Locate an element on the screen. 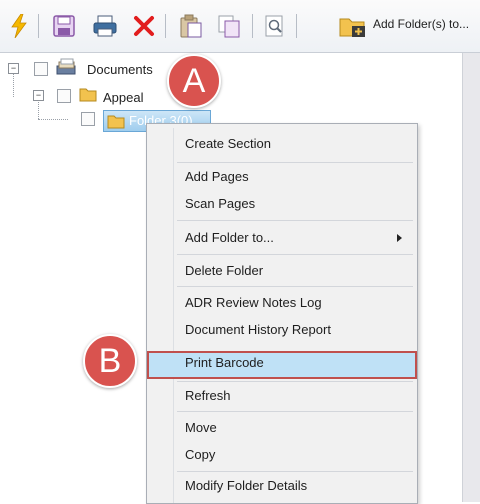 This screenshot has height=504, width=480. callout-b: B is located at coordinates (110, 361).